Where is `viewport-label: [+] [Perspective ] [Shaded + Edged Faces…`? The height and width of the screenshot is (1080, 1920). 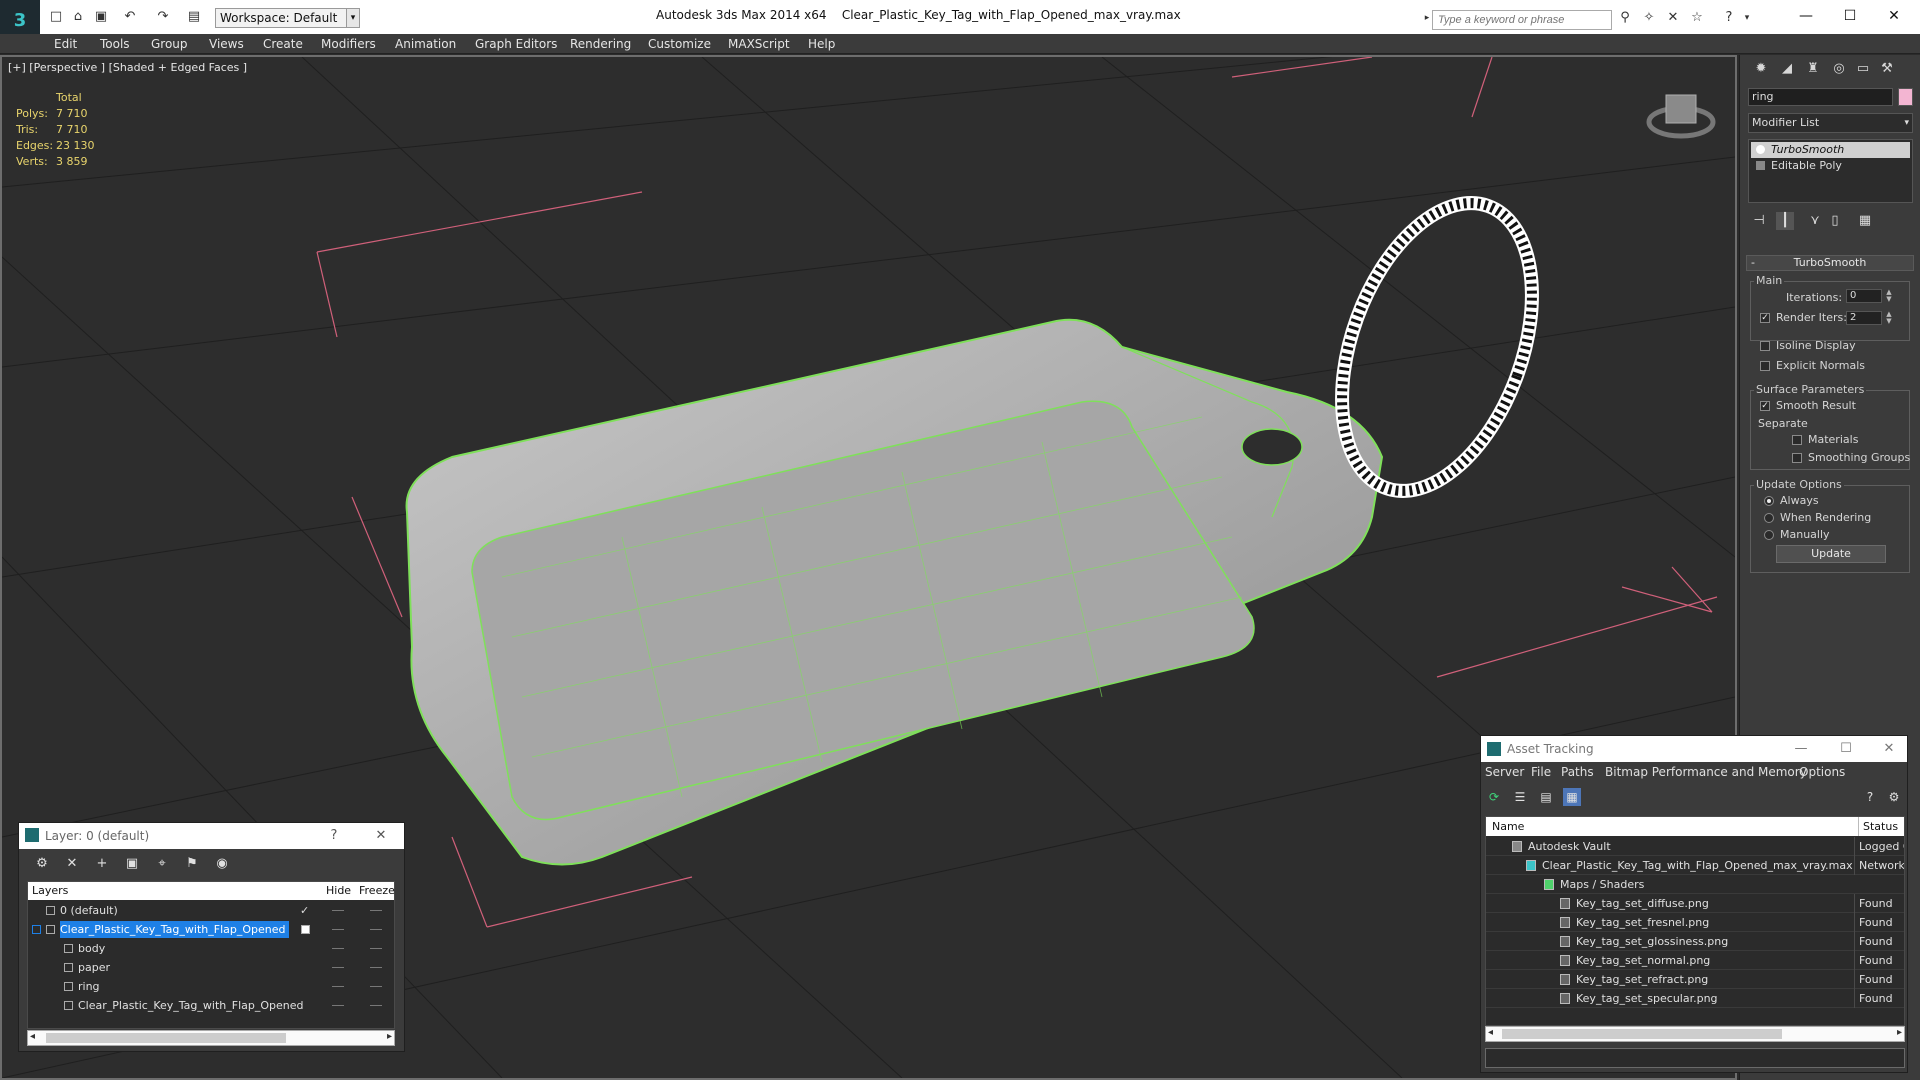
viewport-label: [+] [Perspective ] [Shaded + Edged Faces… is located at coordinates (127, 67).